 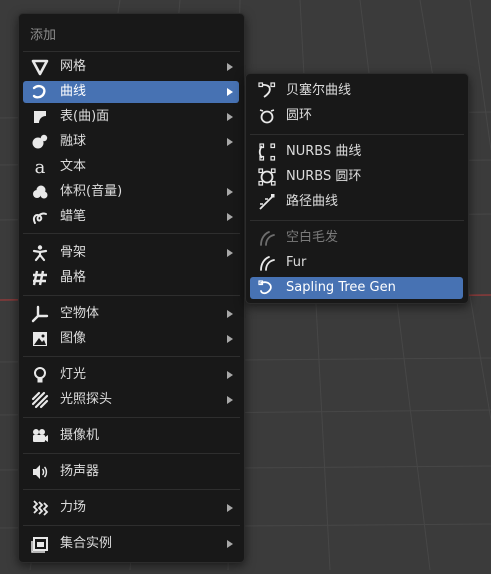 What do you see at coordinates (267, 177) in the screenshot?
I see `nurbs-circle-icon` at bounding box center [267, 177].